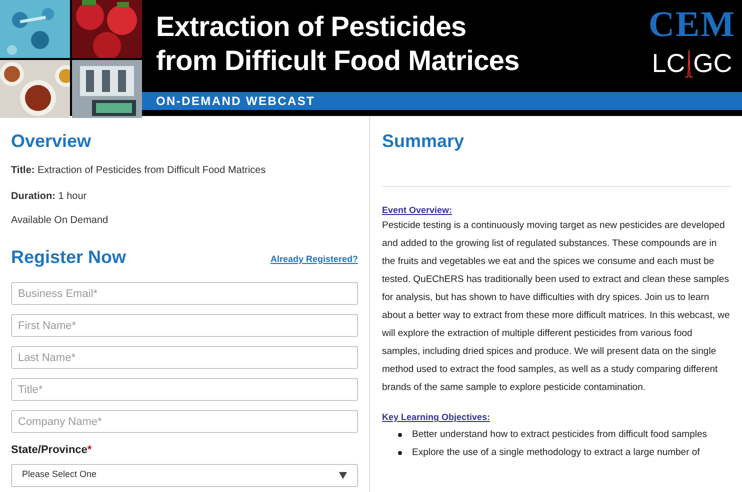  I want to click on field-label: State/Province*, so click(52, 450).